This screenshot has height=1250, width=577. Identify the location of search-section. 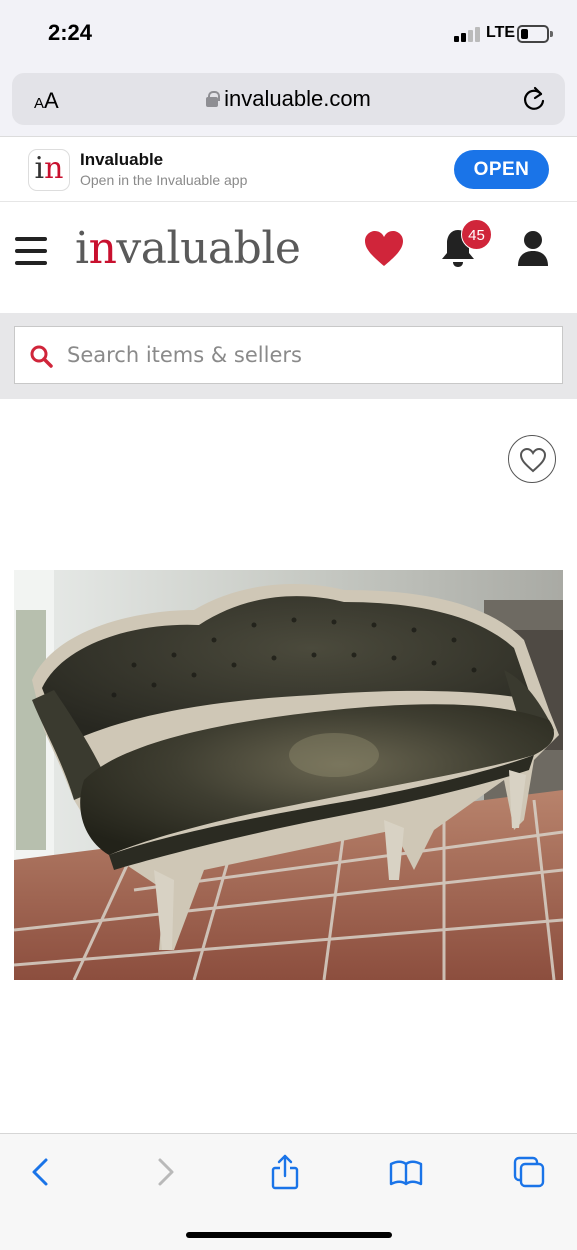
(288, 356).